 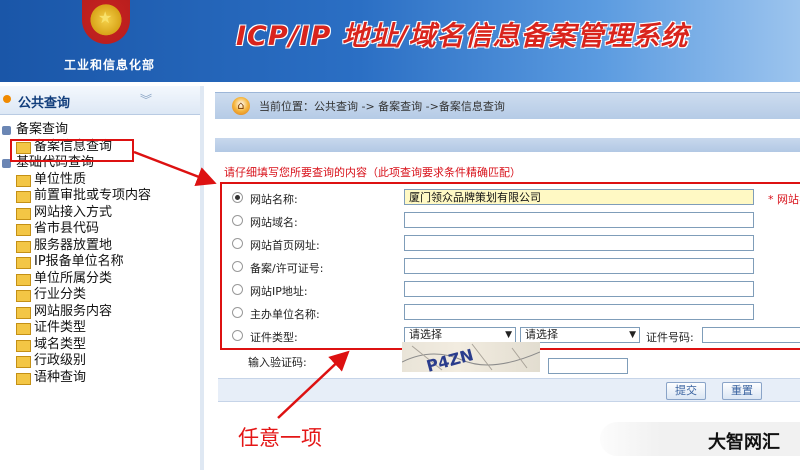 I want to click on cert-number-label: 证件号码:, so click(x=670, y=337).